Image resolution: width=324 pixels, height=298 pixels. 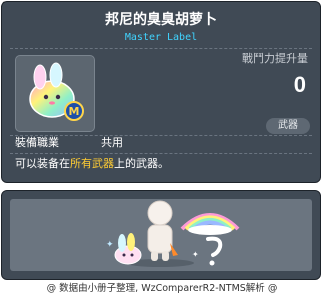 I want to click on job-label: 裝備職業, so click(x=37, y=142).